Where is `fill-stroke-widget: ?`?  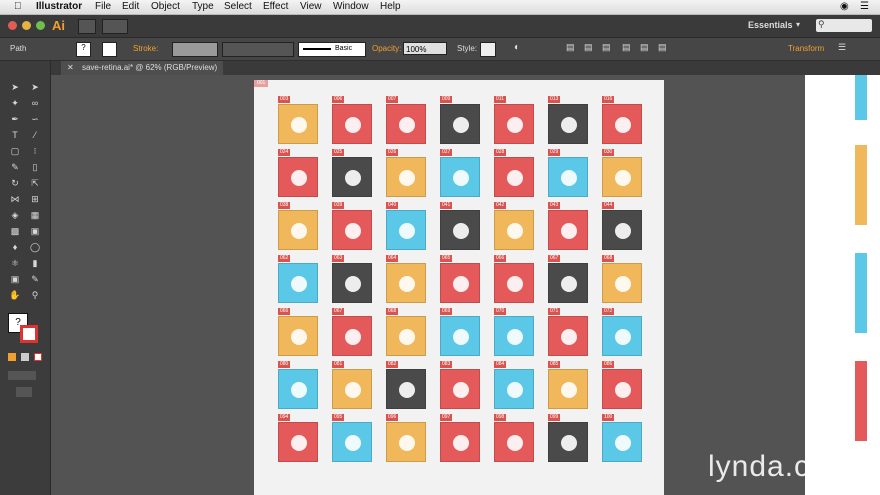 fill-stroke-widget: ? is located at coordinates (24, 329).